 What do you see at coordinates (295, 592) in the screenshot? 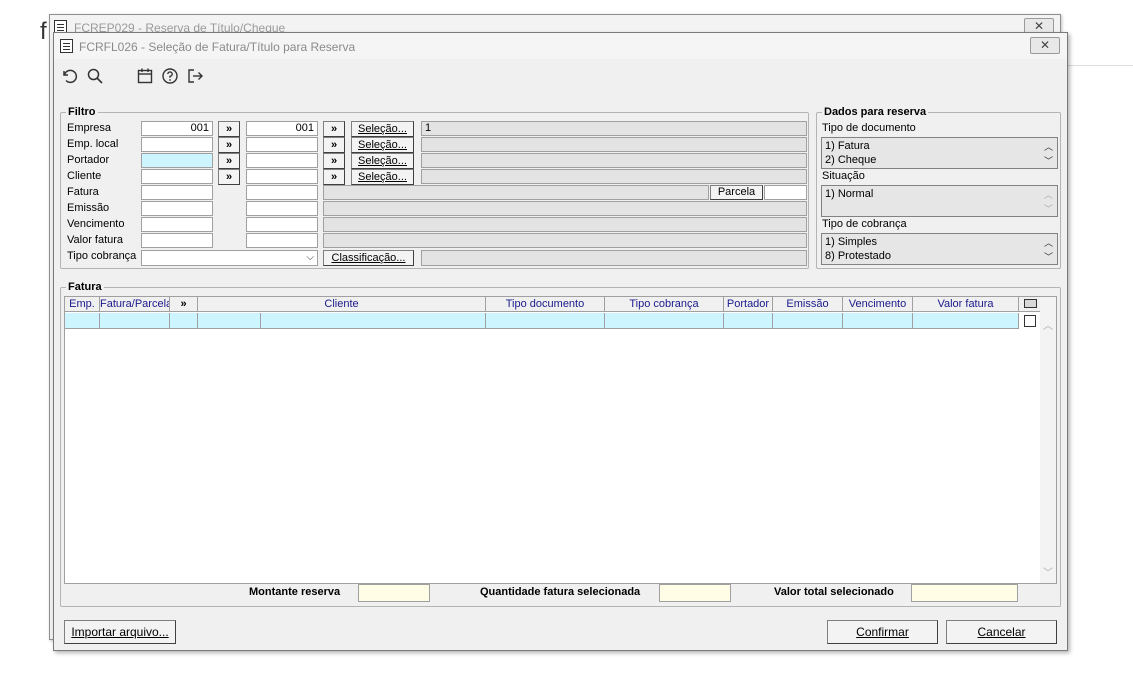
I see `montante-reserva-label: Montante reserva` at bounding box center [295, 592].